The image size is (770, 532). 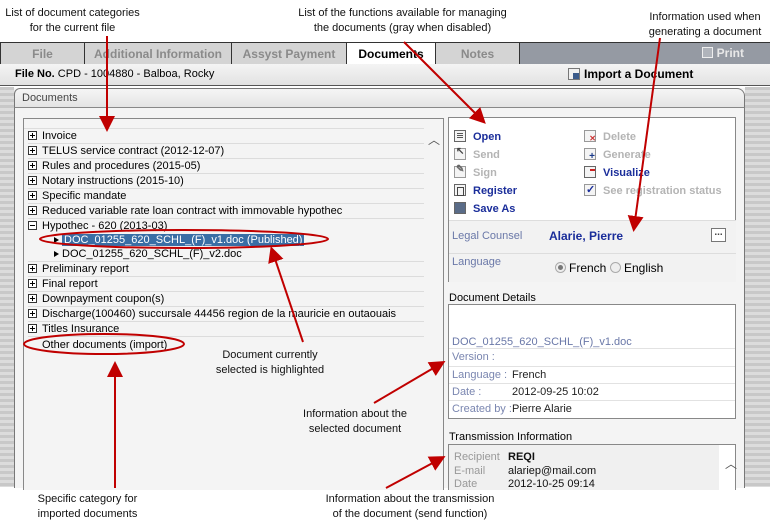 What do you see at coordinates (644, 268) in the screenshot?
I see `radio-label: English` at bounding box center [644, 268].